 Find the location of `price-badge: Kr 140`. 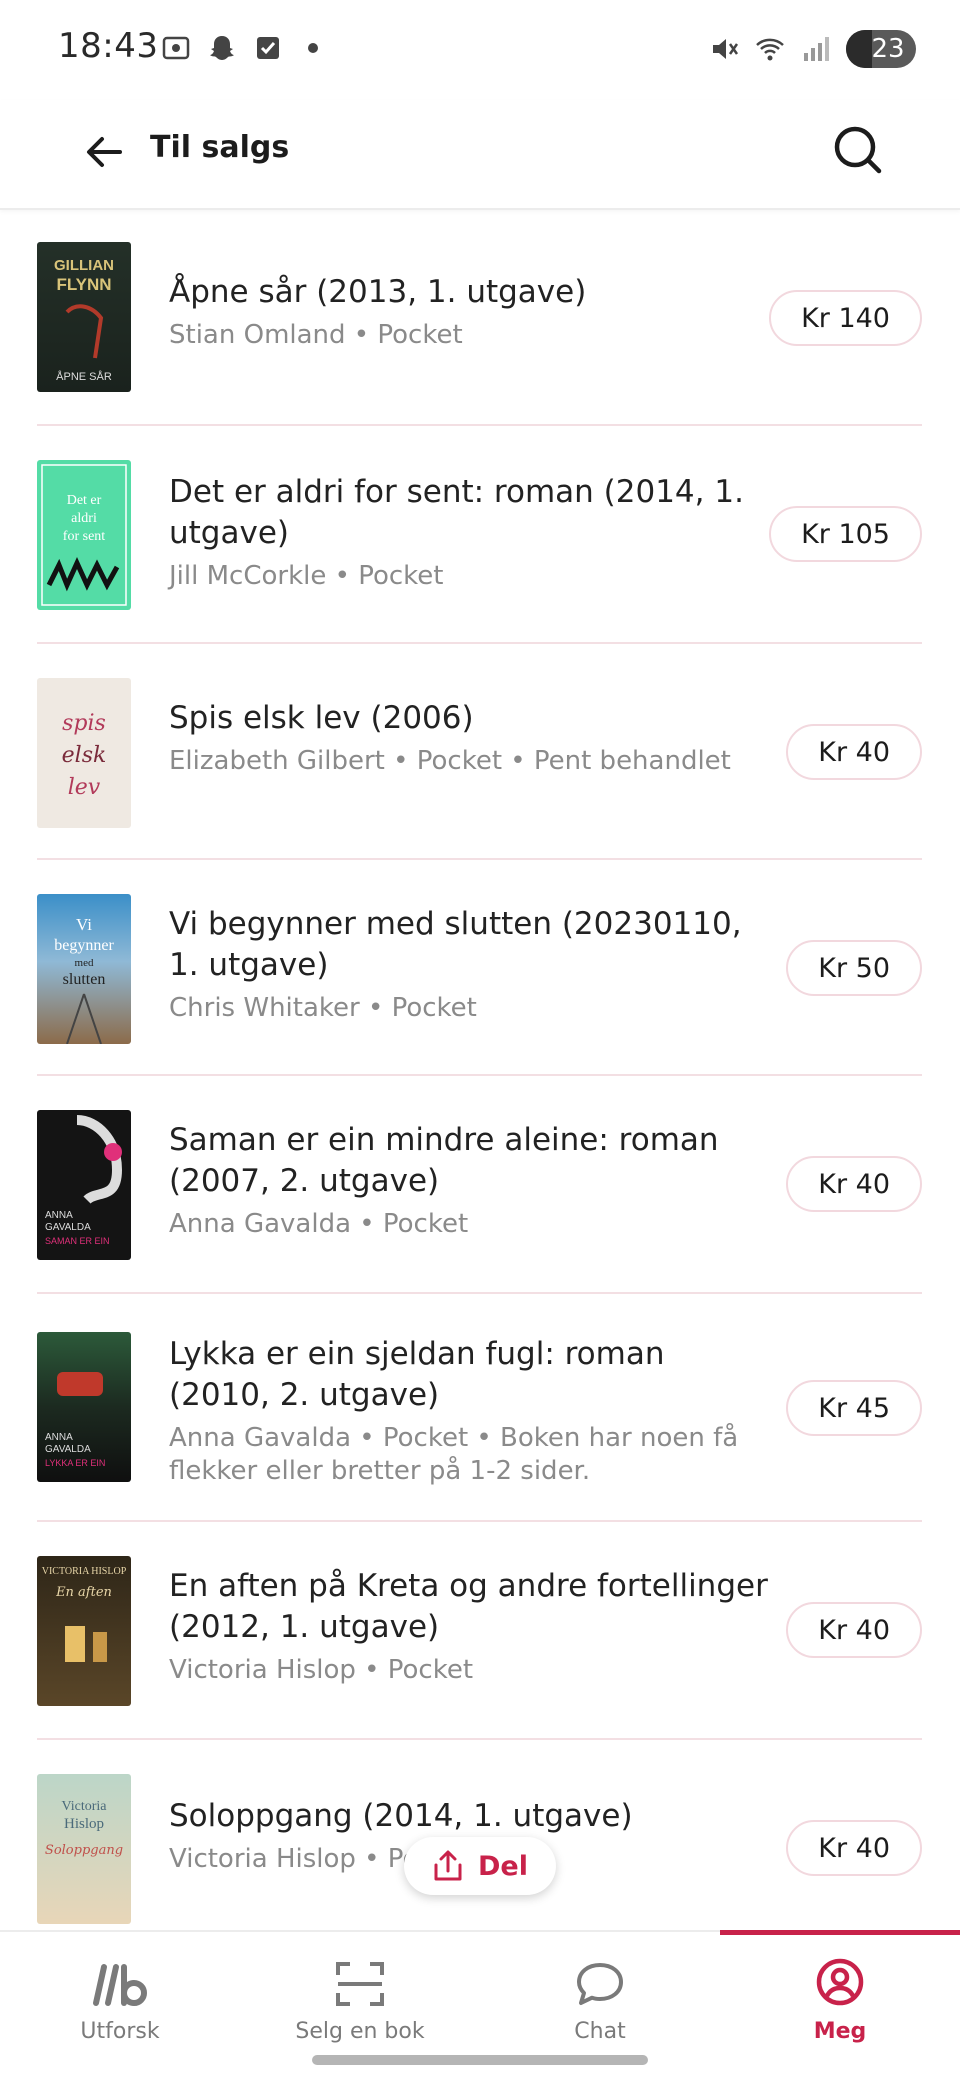

price-badge: Kr 140 is located at coordinates (845, 318).